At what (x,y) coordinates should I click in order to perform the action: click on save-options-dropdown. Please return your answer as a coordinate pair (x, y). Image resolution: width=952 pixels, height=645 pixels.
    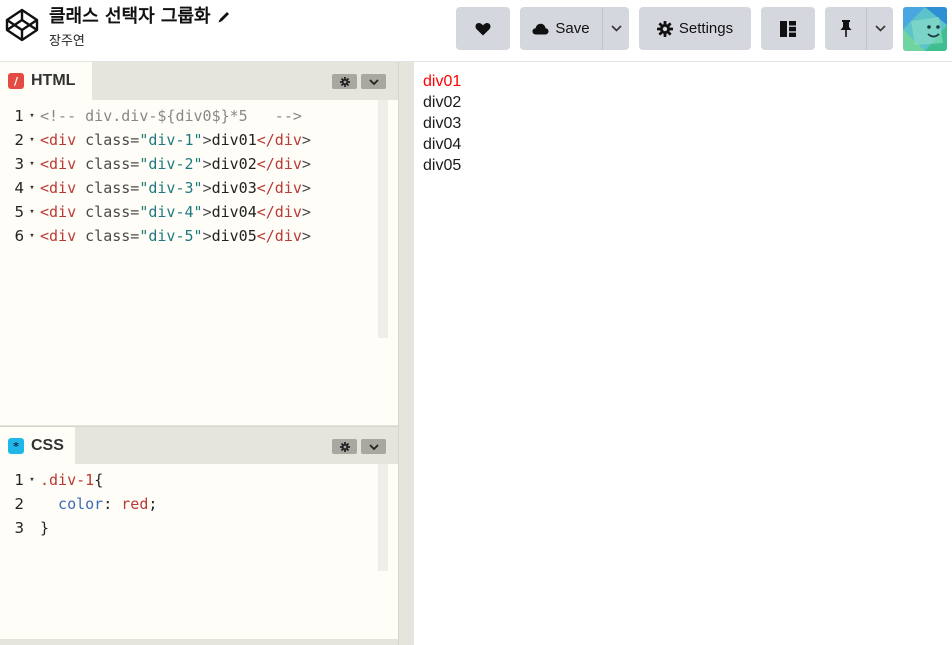
    Looking at the image, I should click on (615, 28).